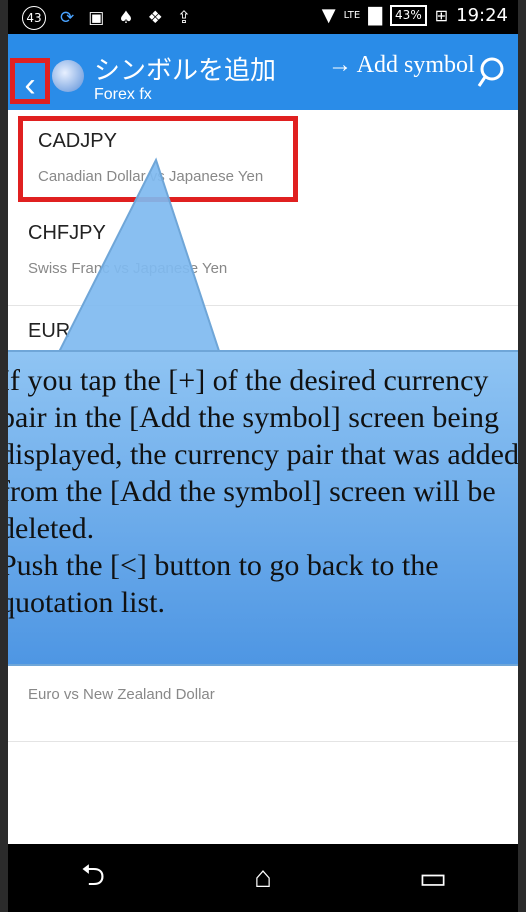  Describe the element at coordinates (93, 878) in the screenshot. I see `back-nav-icon: ⮌` at that location.